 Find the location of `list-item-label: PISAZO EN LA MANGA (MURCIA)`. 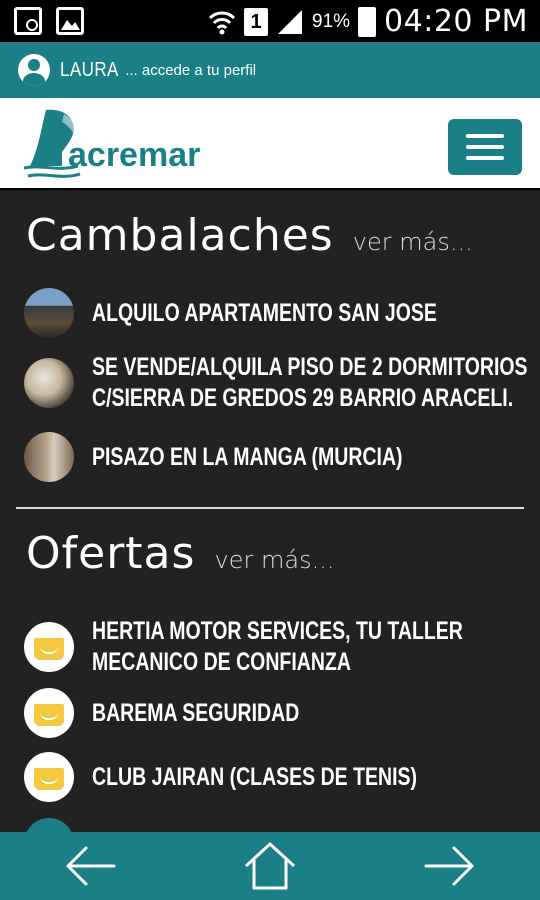

list-item-label: PISAZO EN LA MANGA (MURCIA) is located at coordinates (247, 456).